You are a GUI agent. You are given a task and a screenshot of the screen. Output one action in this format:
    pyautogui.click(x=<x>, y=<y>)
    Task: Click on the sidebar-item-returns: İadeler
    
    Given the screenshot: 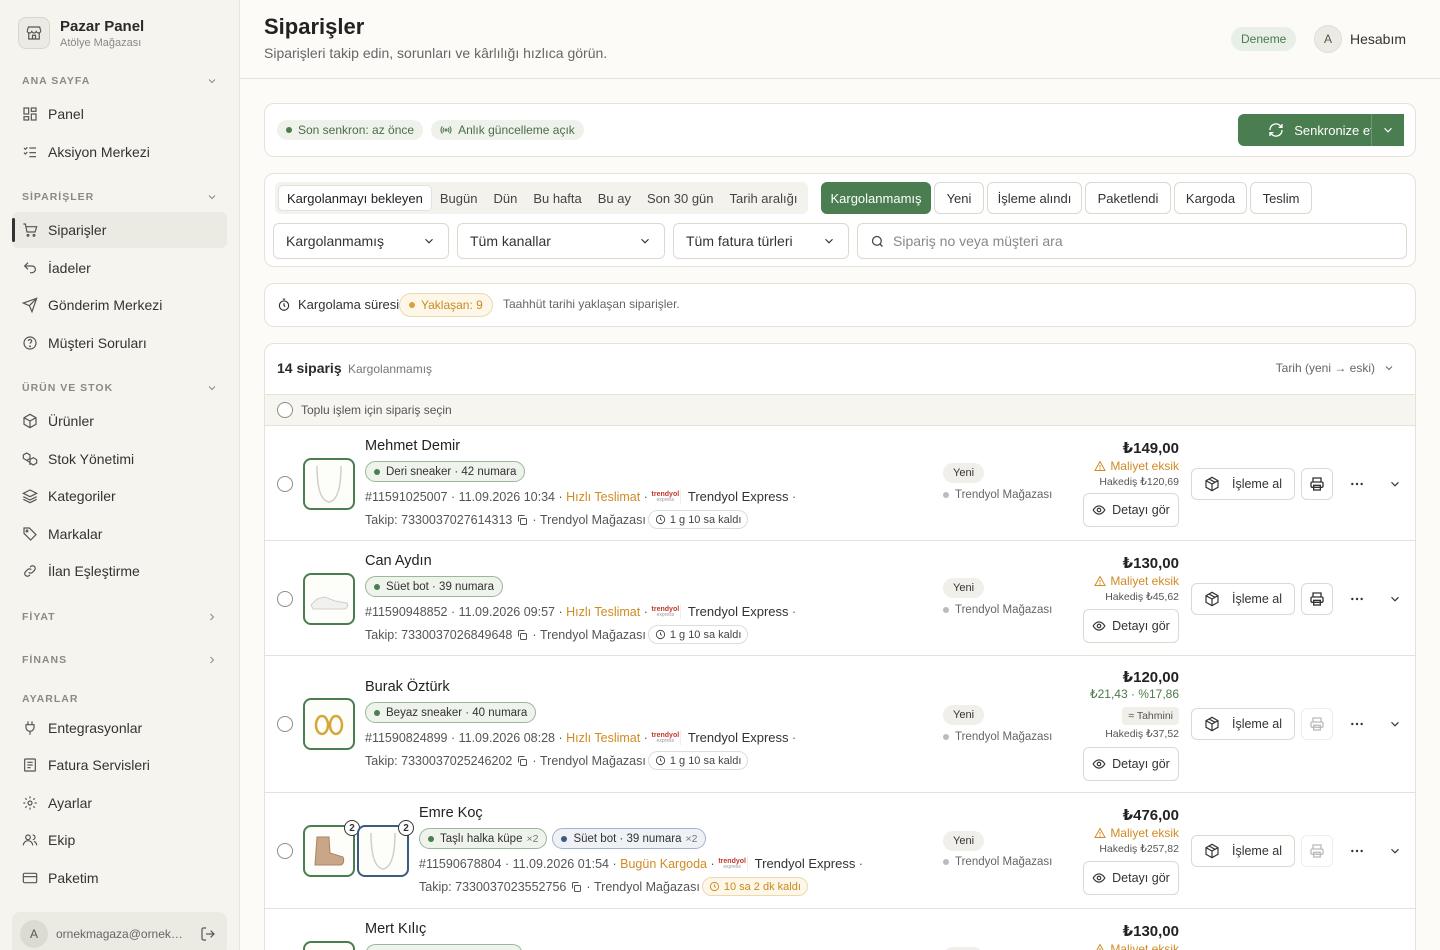 What is the action you would take?
    pyautogui.click(x=119, y=268)
    